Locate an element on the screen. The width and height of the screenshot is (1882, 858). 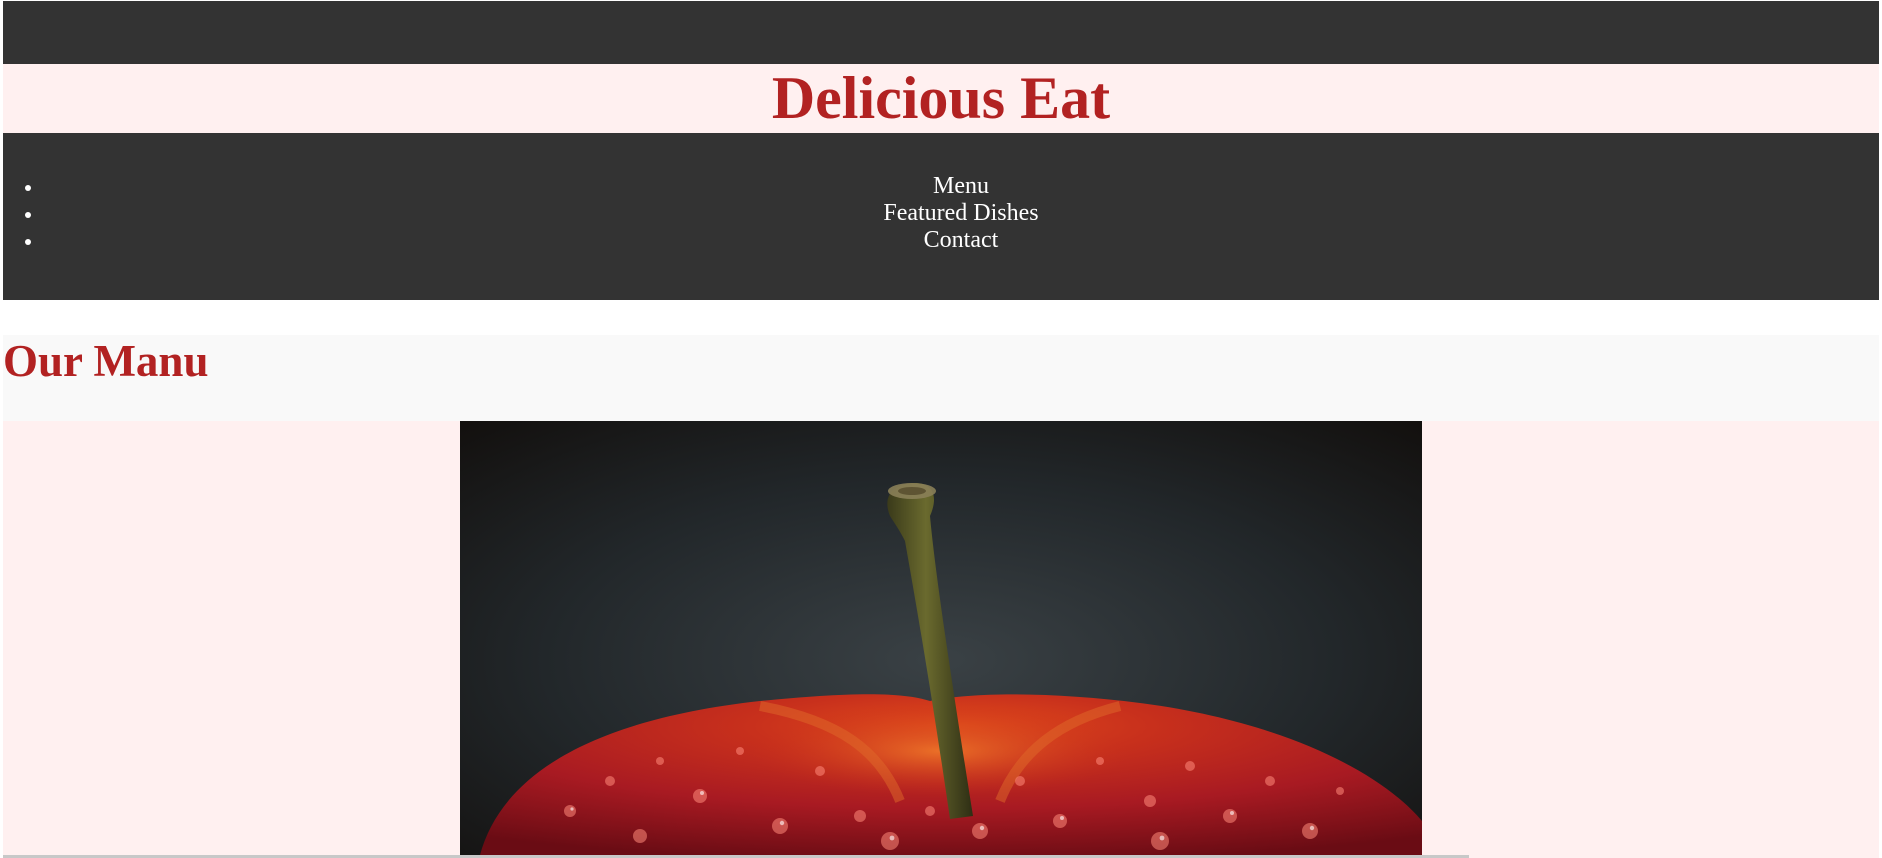
site-header: Delicious Eat is located at coordinates (941, 98).